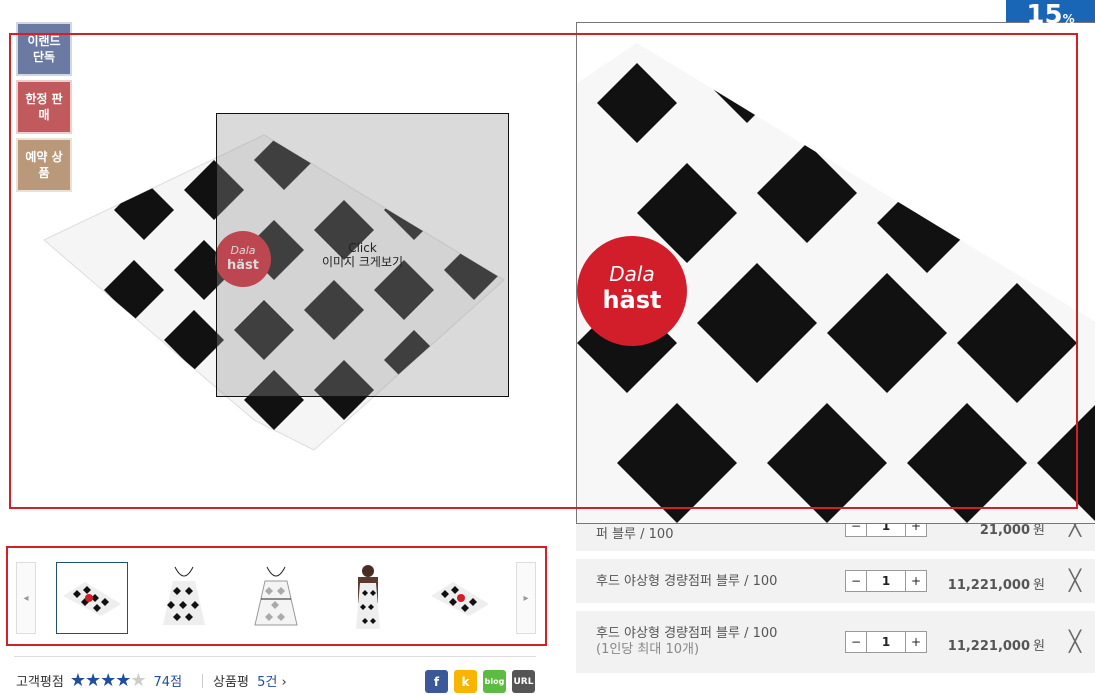 This screenshot has width=1095, height=695. I want to click on option-name-block: 후드 야상형 경량점퍼 블루 / 100 (1인당 최대 10개), so click(686, 642).